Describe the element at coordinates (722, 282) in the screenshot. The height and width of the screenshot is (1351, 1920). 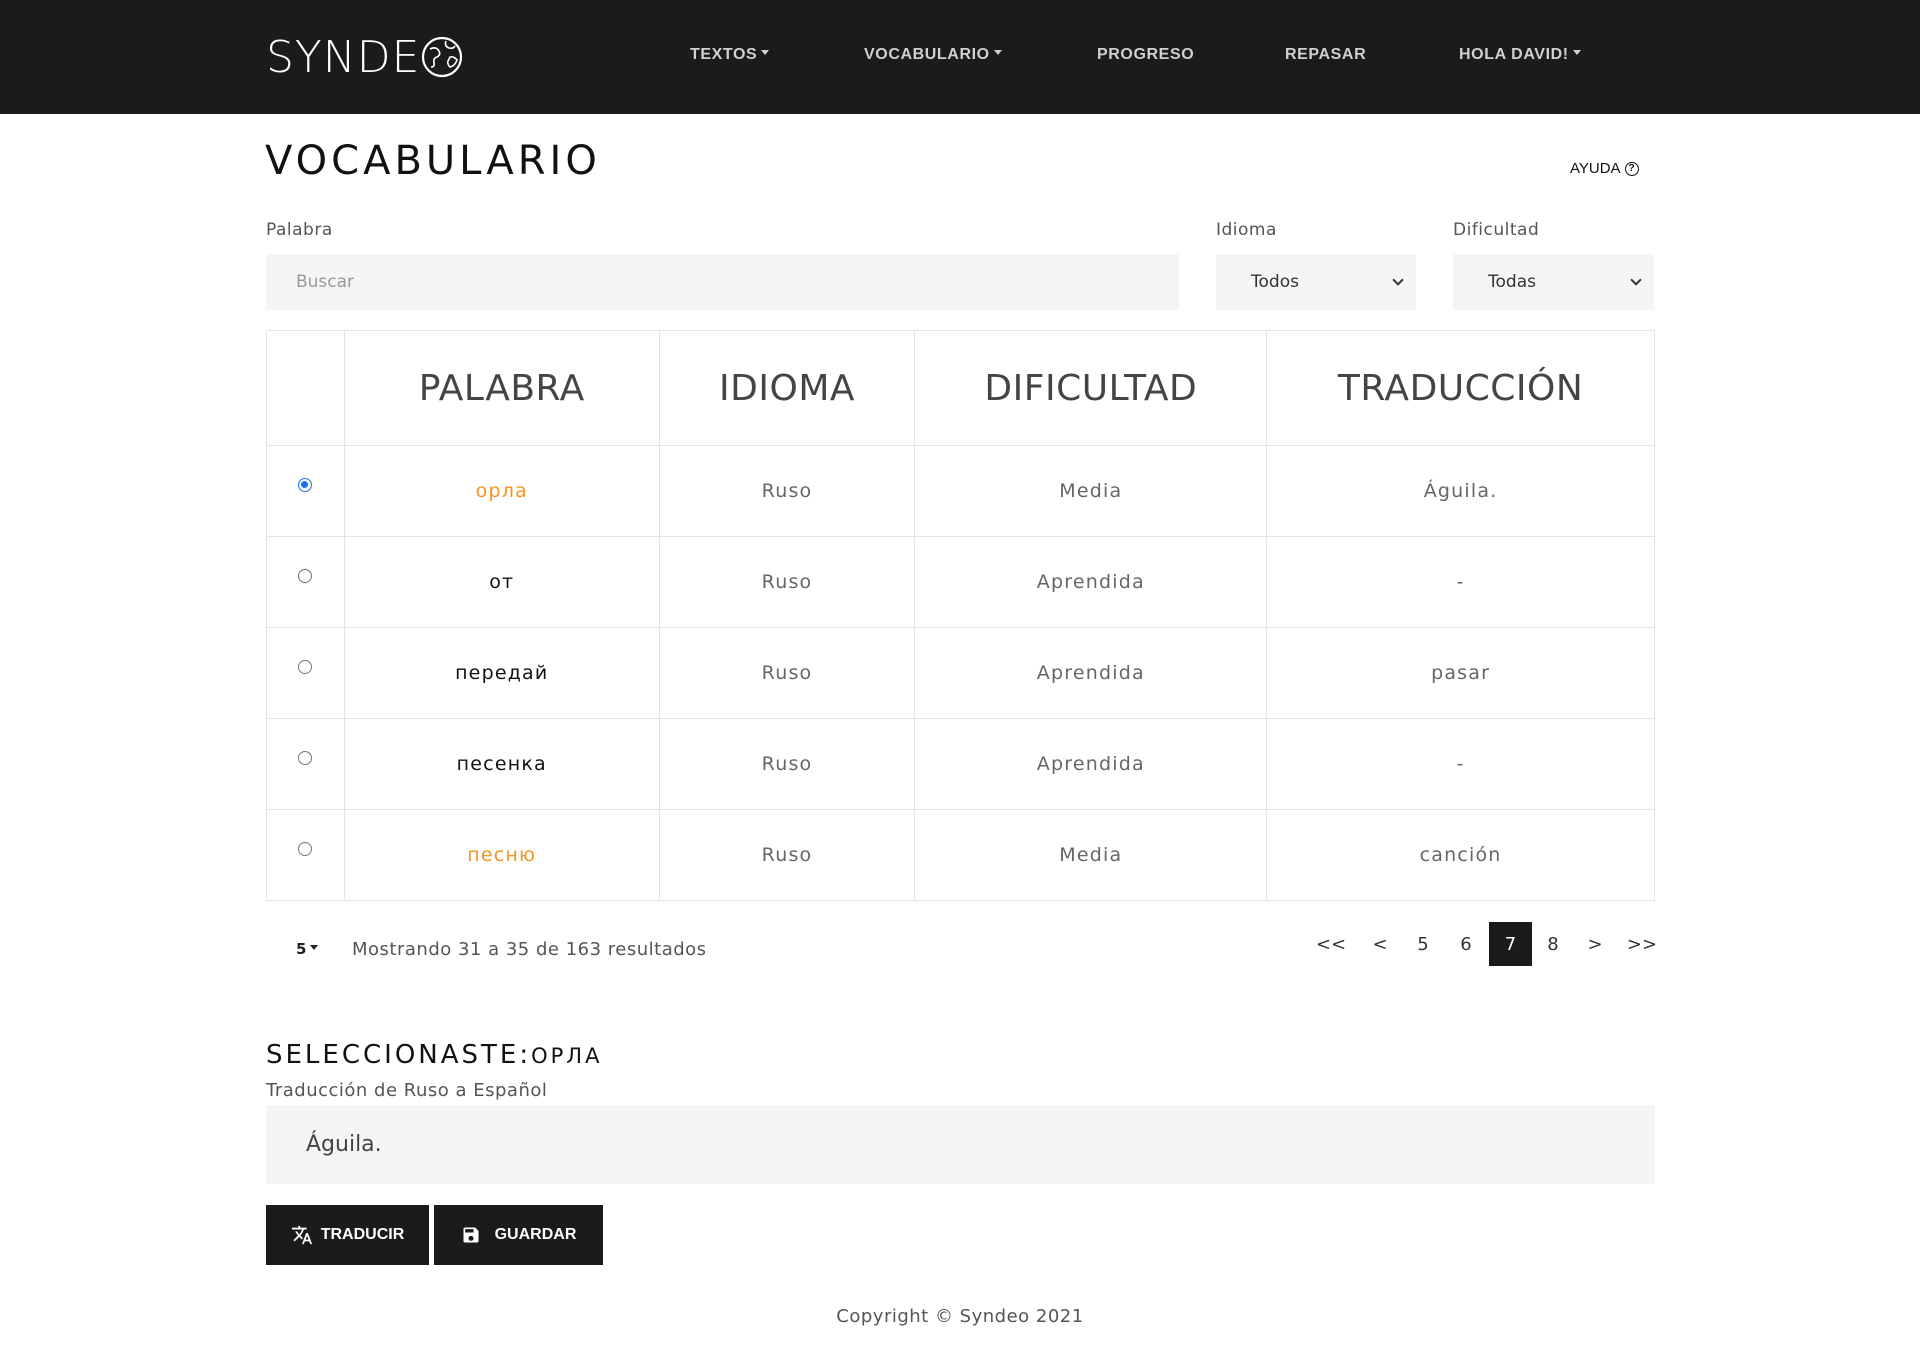
I see `search-input` at that location.